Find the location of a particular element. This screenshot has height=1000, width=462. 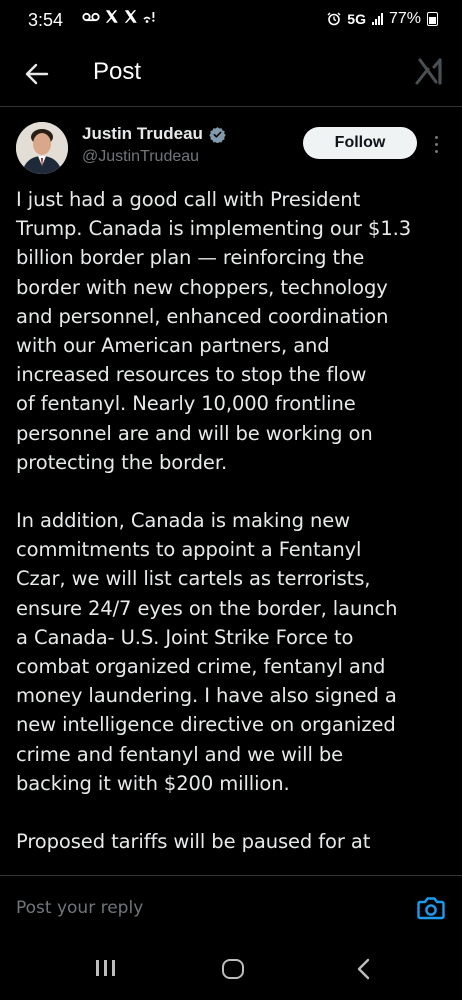

post-line: billion border plan — reinforcing the is located at coordinates (190, 258).